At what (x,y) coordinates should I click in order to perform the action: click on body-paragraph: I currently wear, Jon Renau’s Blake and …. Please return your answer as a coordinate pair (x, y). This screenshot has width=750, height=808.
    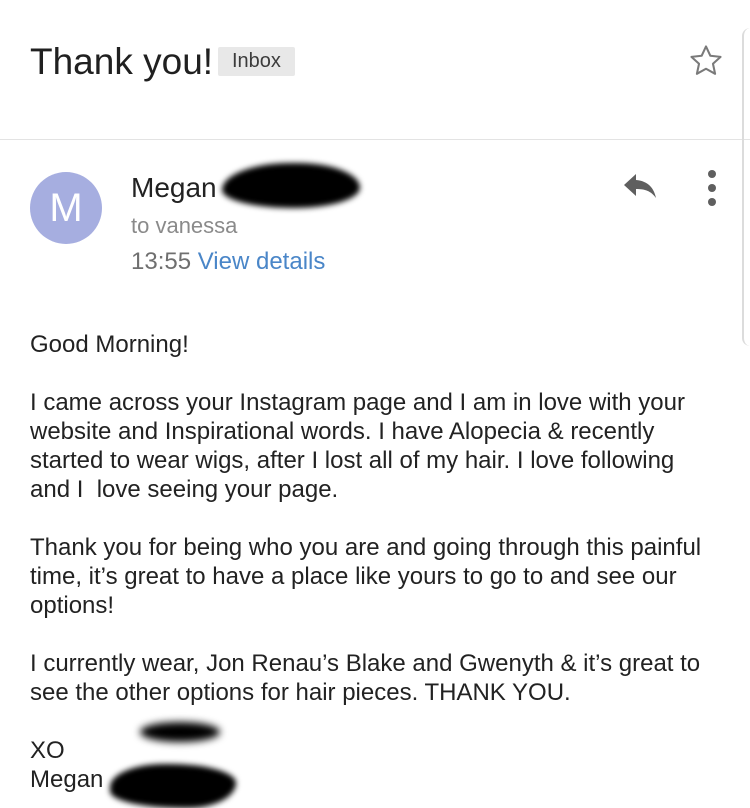
    Looking at the image, I should click on (368, 678).